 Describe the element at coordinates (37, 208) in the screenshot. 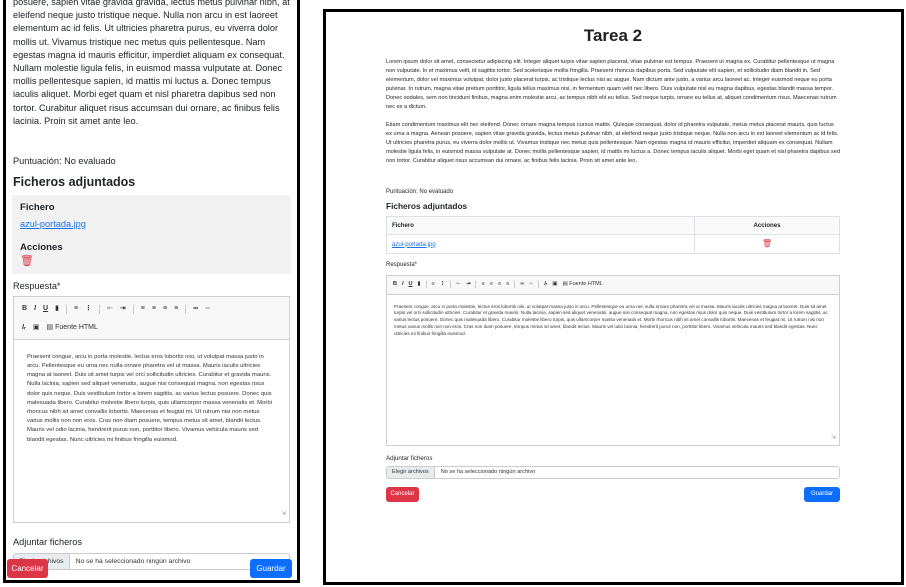

I see `file-column-label: Fichero` at that location.